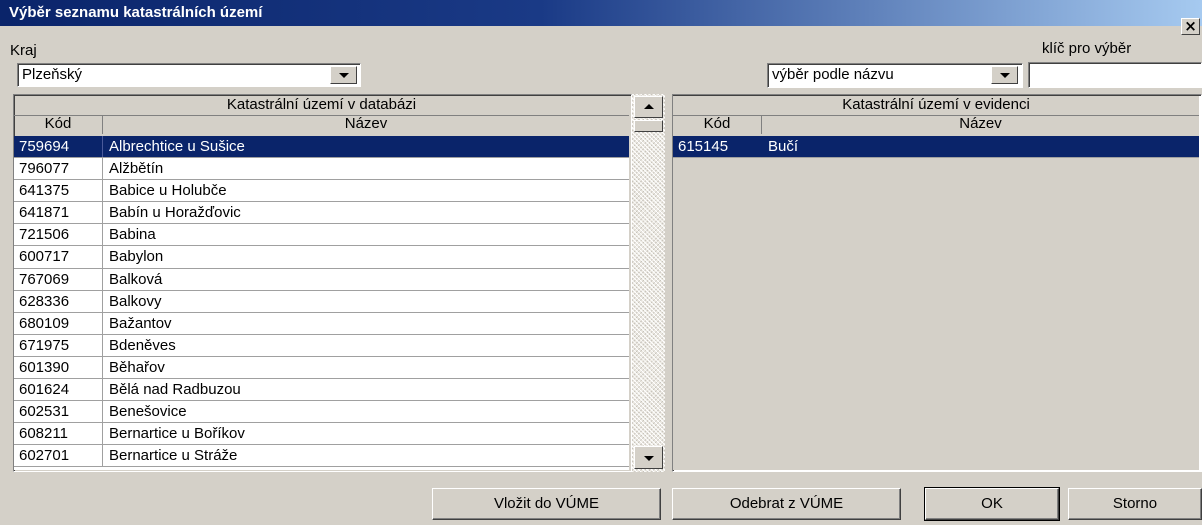 Image resolution: width=1202 pixels, height=525 pixels. Describe the element at coordinates (137, 367) in the screenshot. I see `database-list-row-name: Běhařov` at that location.